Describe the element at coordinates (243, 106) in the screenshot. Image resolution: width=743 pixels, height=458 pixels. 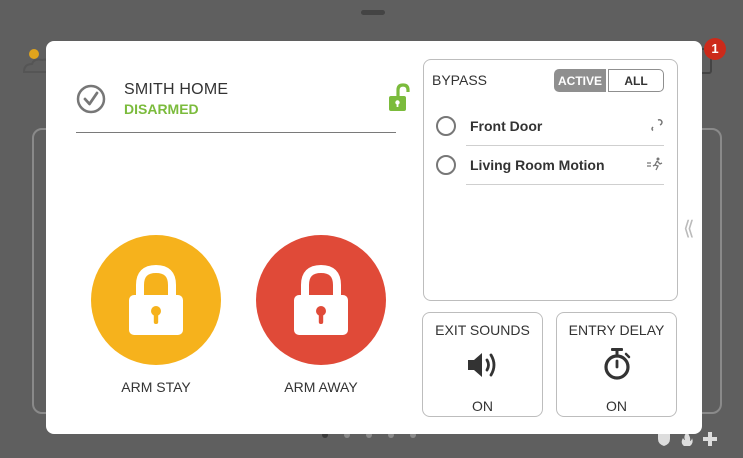
I see `system-header: SMITH HOME DISARMED` at that location.